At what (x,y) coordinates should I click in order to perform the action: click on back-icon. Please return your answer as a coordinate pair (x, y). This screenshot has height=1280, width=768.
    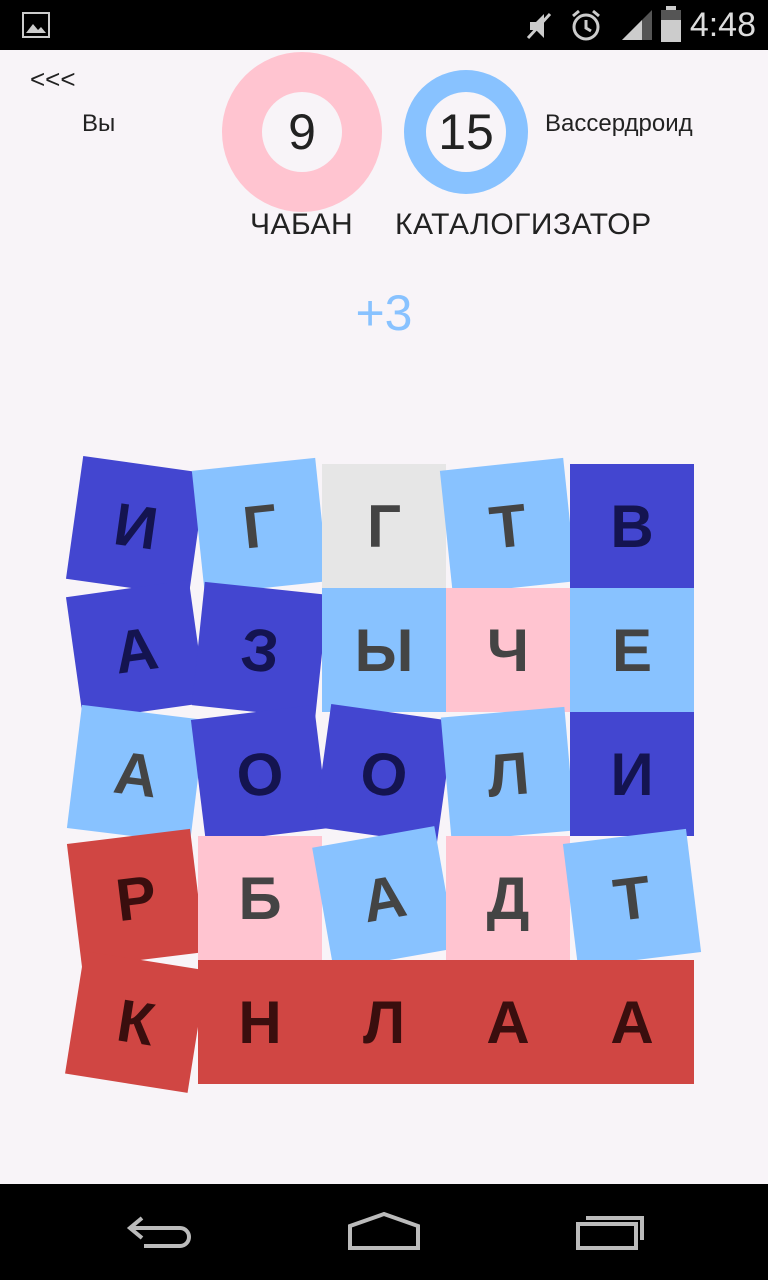
    Looking at the image, I should click on (160, 1232).